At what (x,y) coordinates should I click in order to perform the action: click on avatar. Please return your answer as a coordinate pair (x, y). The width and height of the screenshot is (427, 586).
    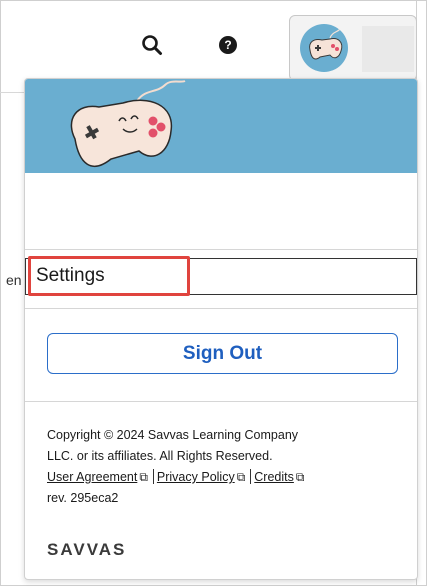
    Looking at the image, I should click on (324, 48).